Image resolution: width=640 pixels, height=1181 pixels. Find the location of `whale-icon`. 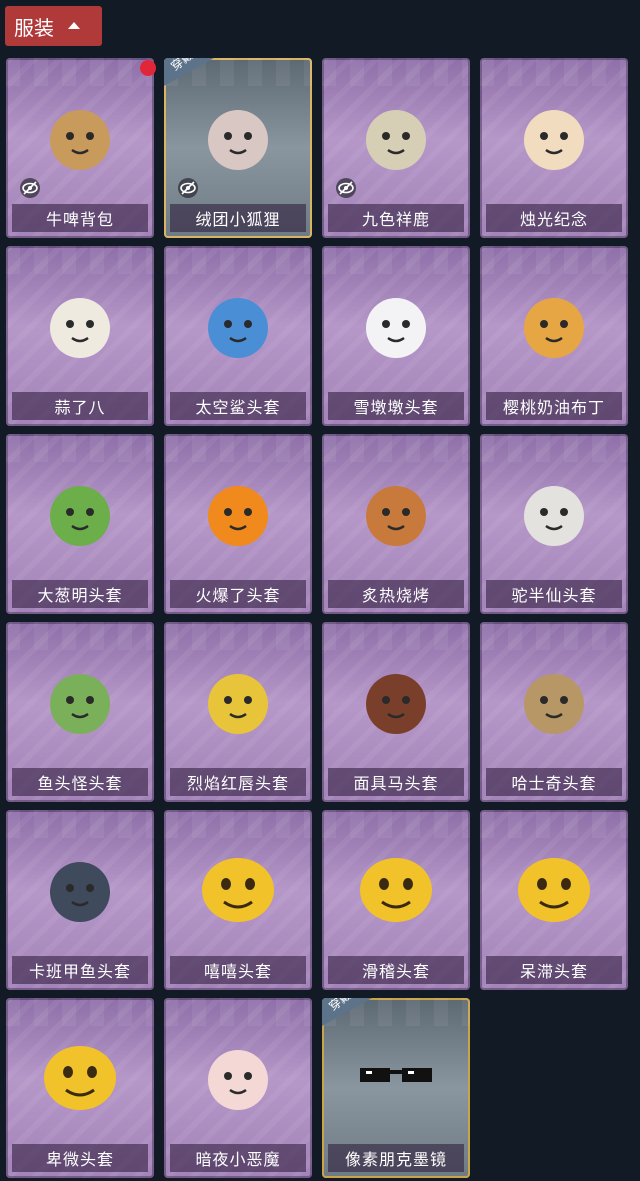

whale-icon is located at coordinates (80, 888).